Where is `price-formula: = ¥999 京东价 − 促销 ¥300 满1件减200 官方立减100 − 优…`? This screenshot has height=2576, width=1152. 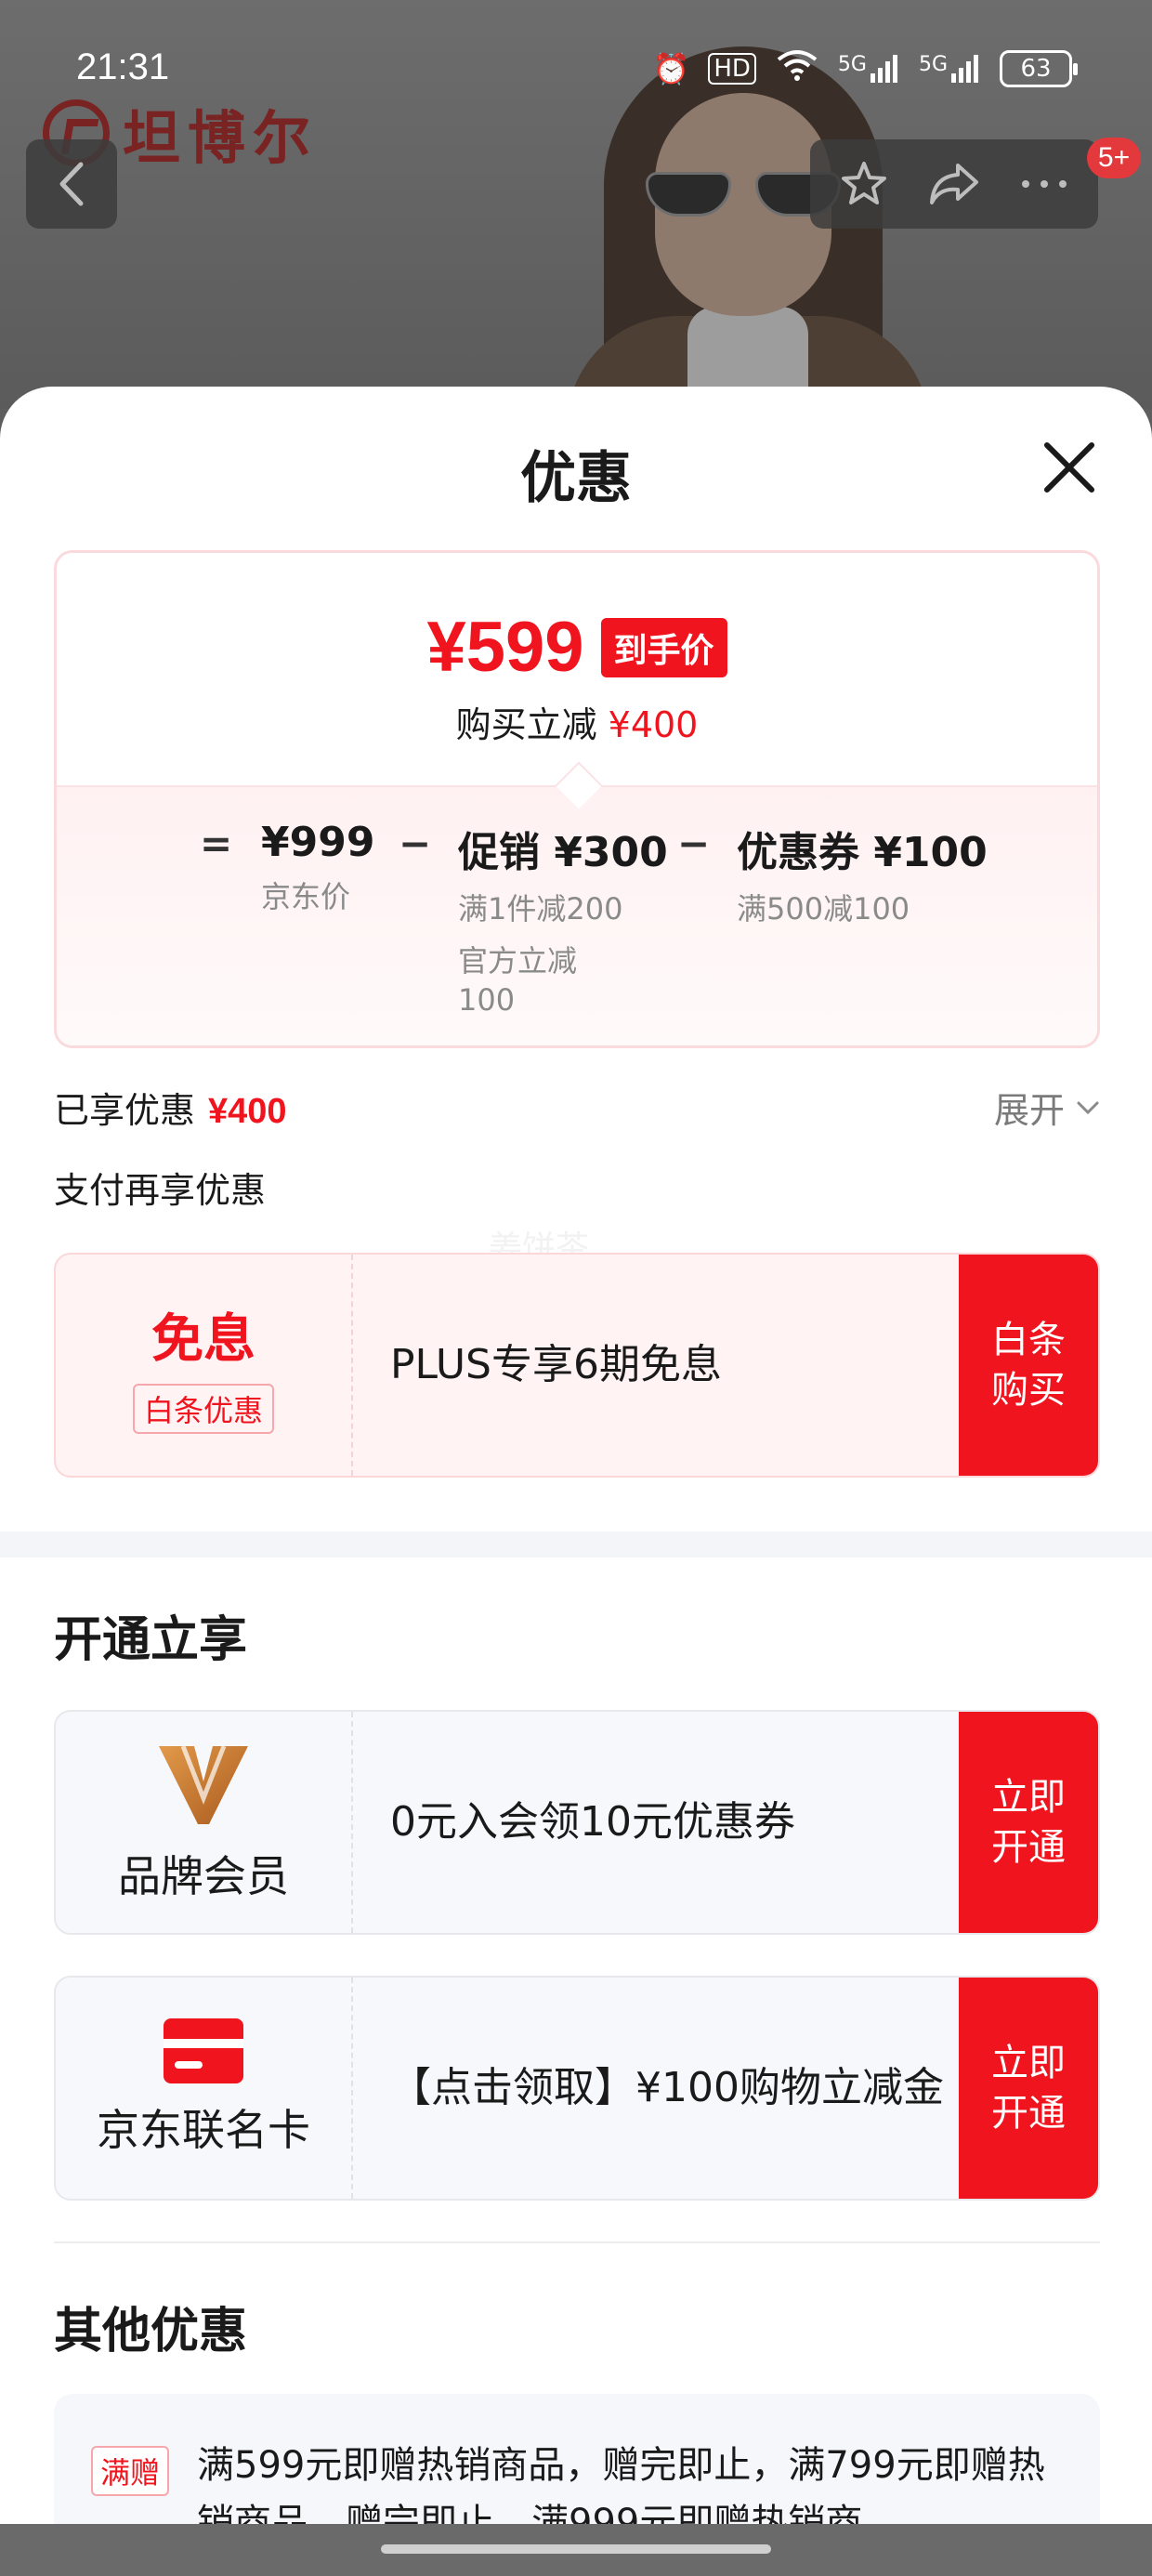
price-formula: = ¥999 京东价 − 促销 ¥300 满1件减200 官方立减100 − 优… is located at coordinates (577, 915).